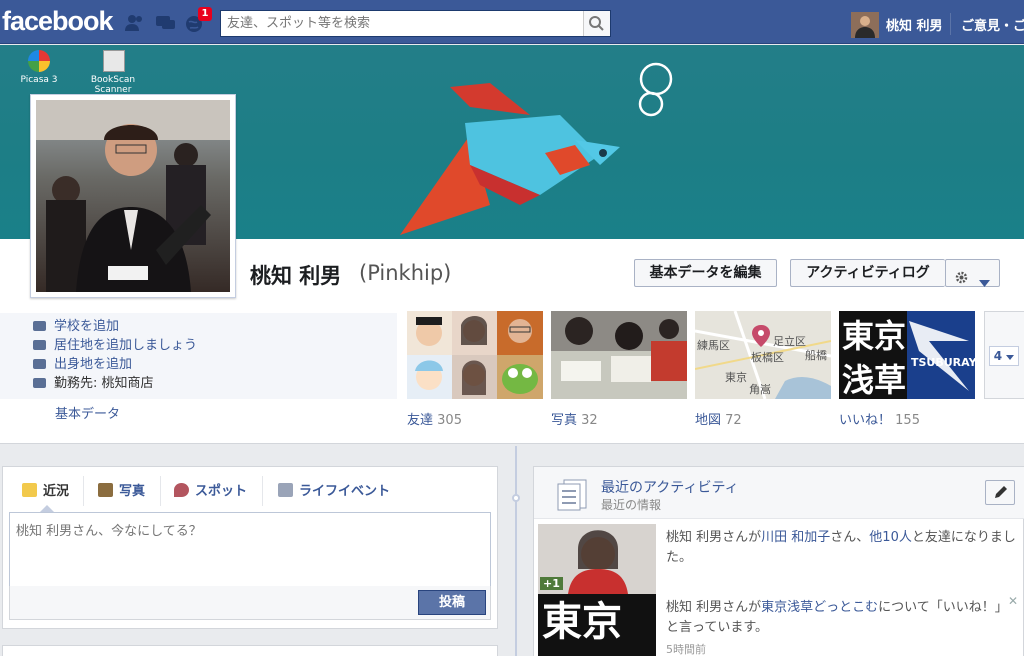 Image resolution: width=1024 pixels, height=656 pixels. I want to click on tab-life-event: ライフイベント, so click(334, 492).